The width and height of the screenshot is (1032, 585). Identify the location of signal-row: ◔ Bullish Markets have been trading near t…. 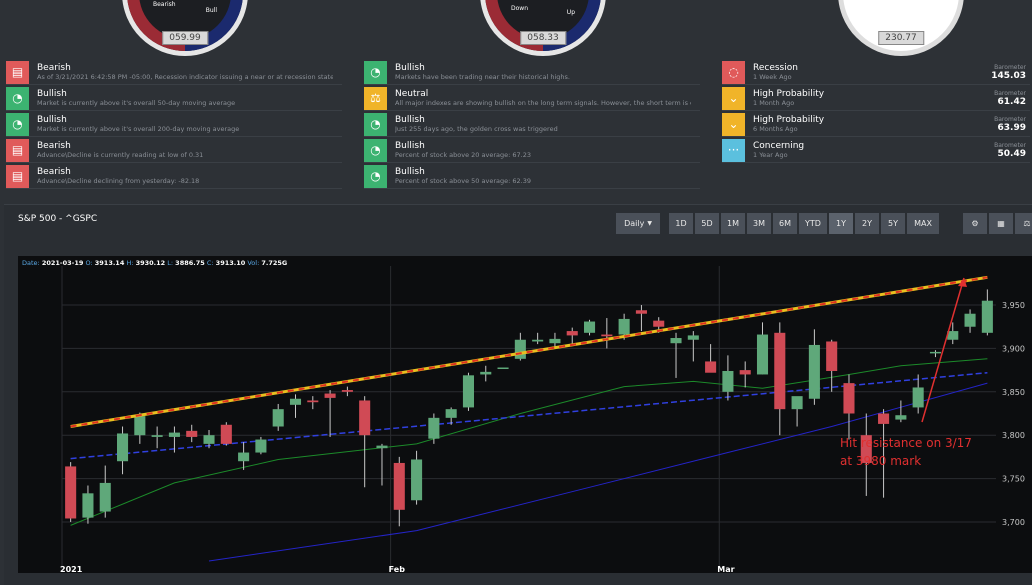
(532, 72).